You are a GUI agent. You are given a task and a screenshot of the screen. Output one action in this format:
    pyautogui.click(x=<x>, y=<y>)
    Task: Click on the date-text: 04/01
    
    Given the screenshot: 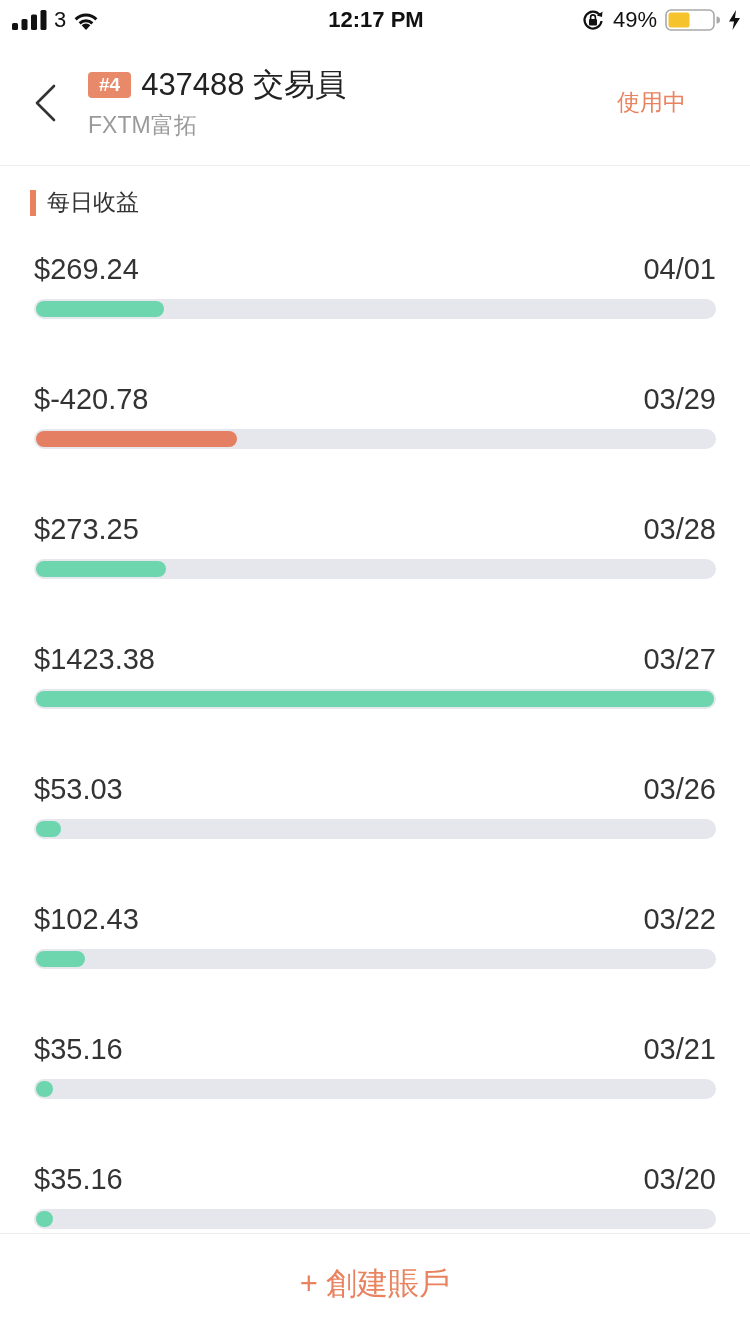 What is the action you would take?
    pyautogui.click(x=679, y=269)
    